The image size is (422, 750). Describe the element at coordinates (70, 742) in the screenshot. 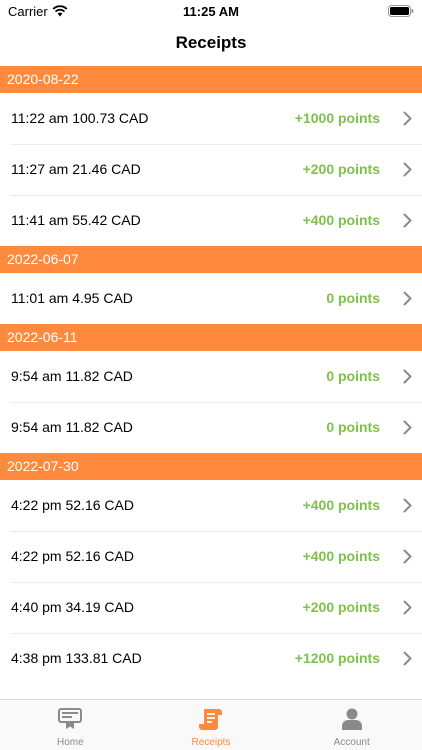

I see `tab-label: Home` at that location.